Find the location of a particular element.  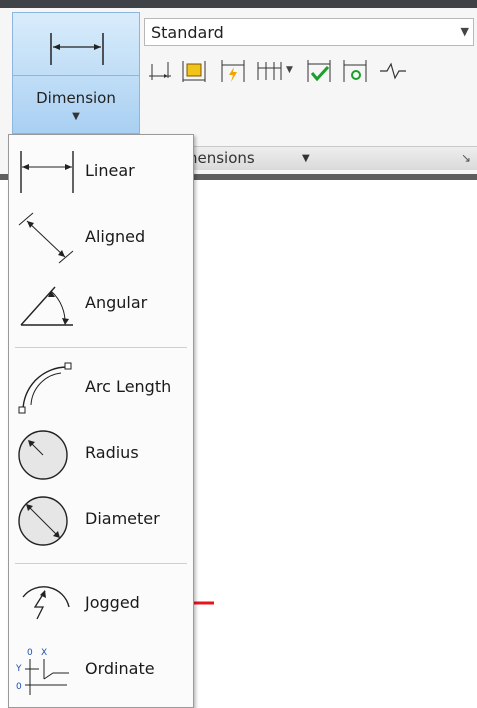

ribbon-top-edge is located at coordinates (238, 4).